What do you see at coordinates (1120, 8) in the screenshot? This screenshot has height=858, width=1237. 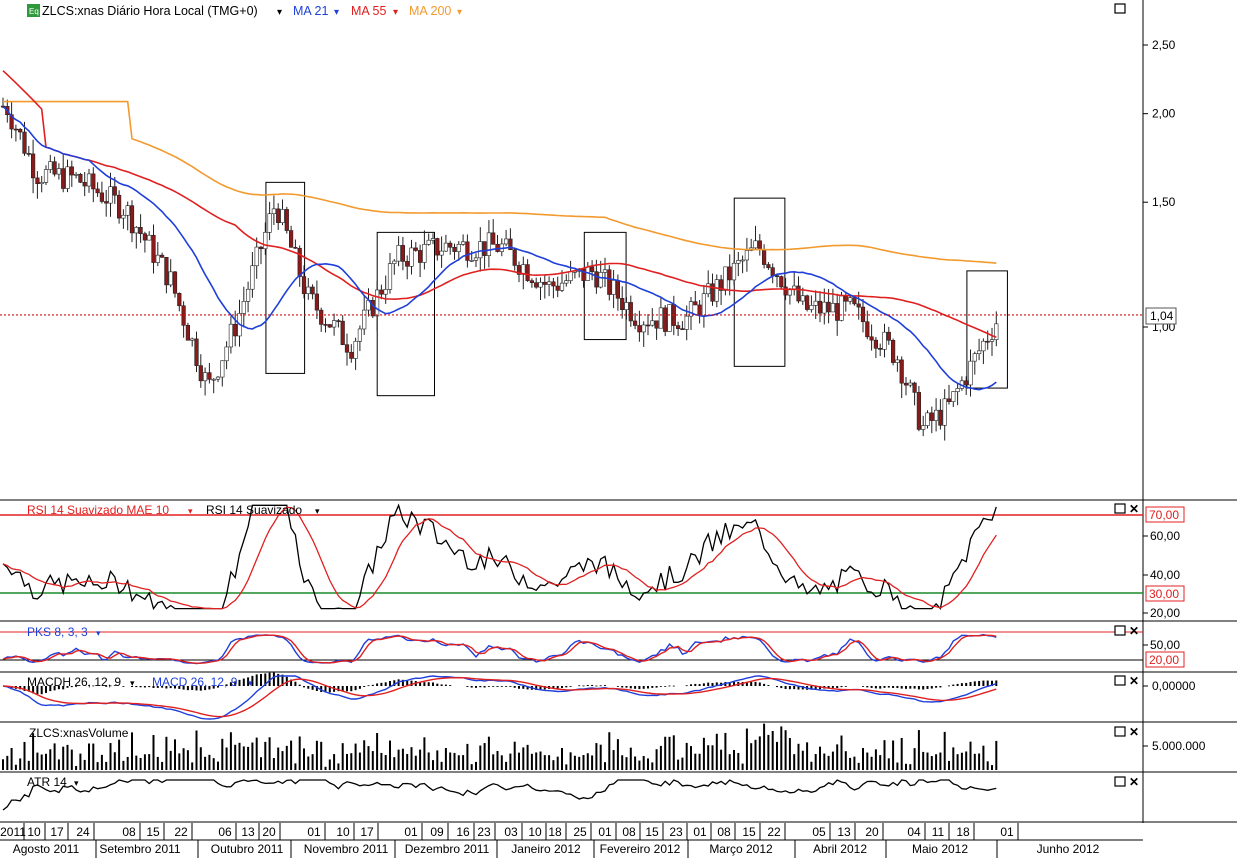 I see `price-maximize-button` at bounding box center [1120, 8].